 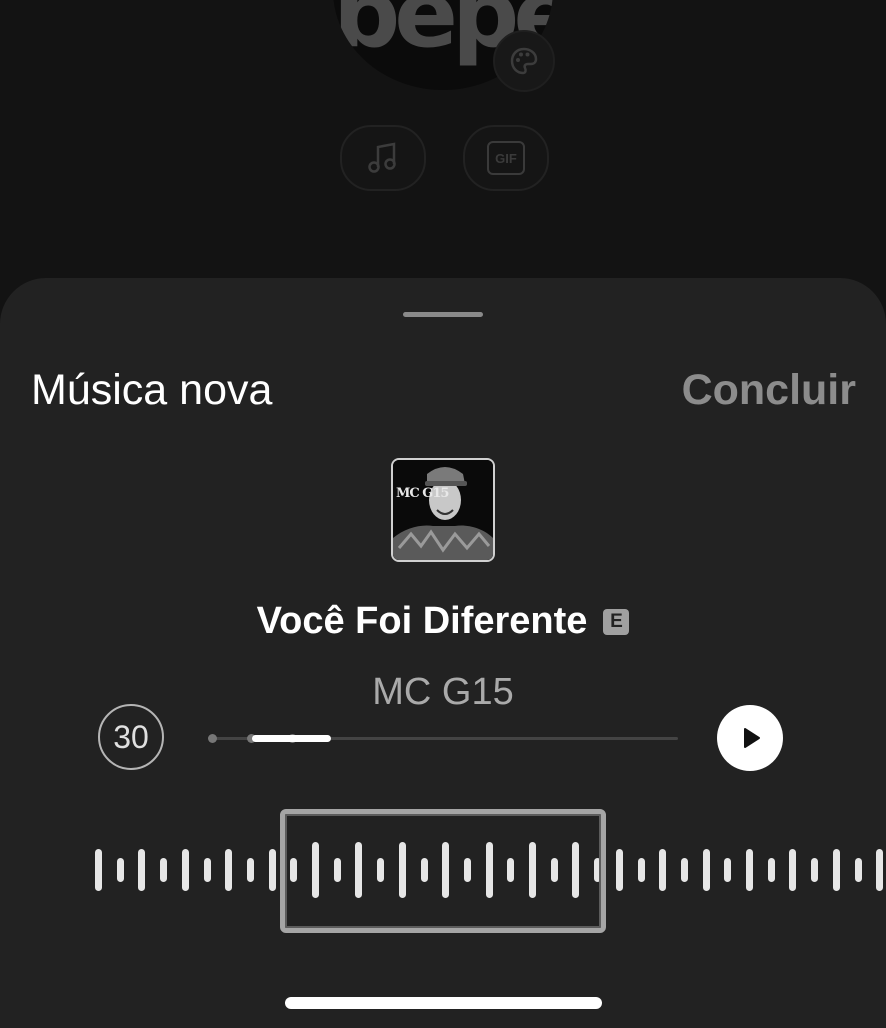 I want to click on playback-track, so click(x=443, y=738).